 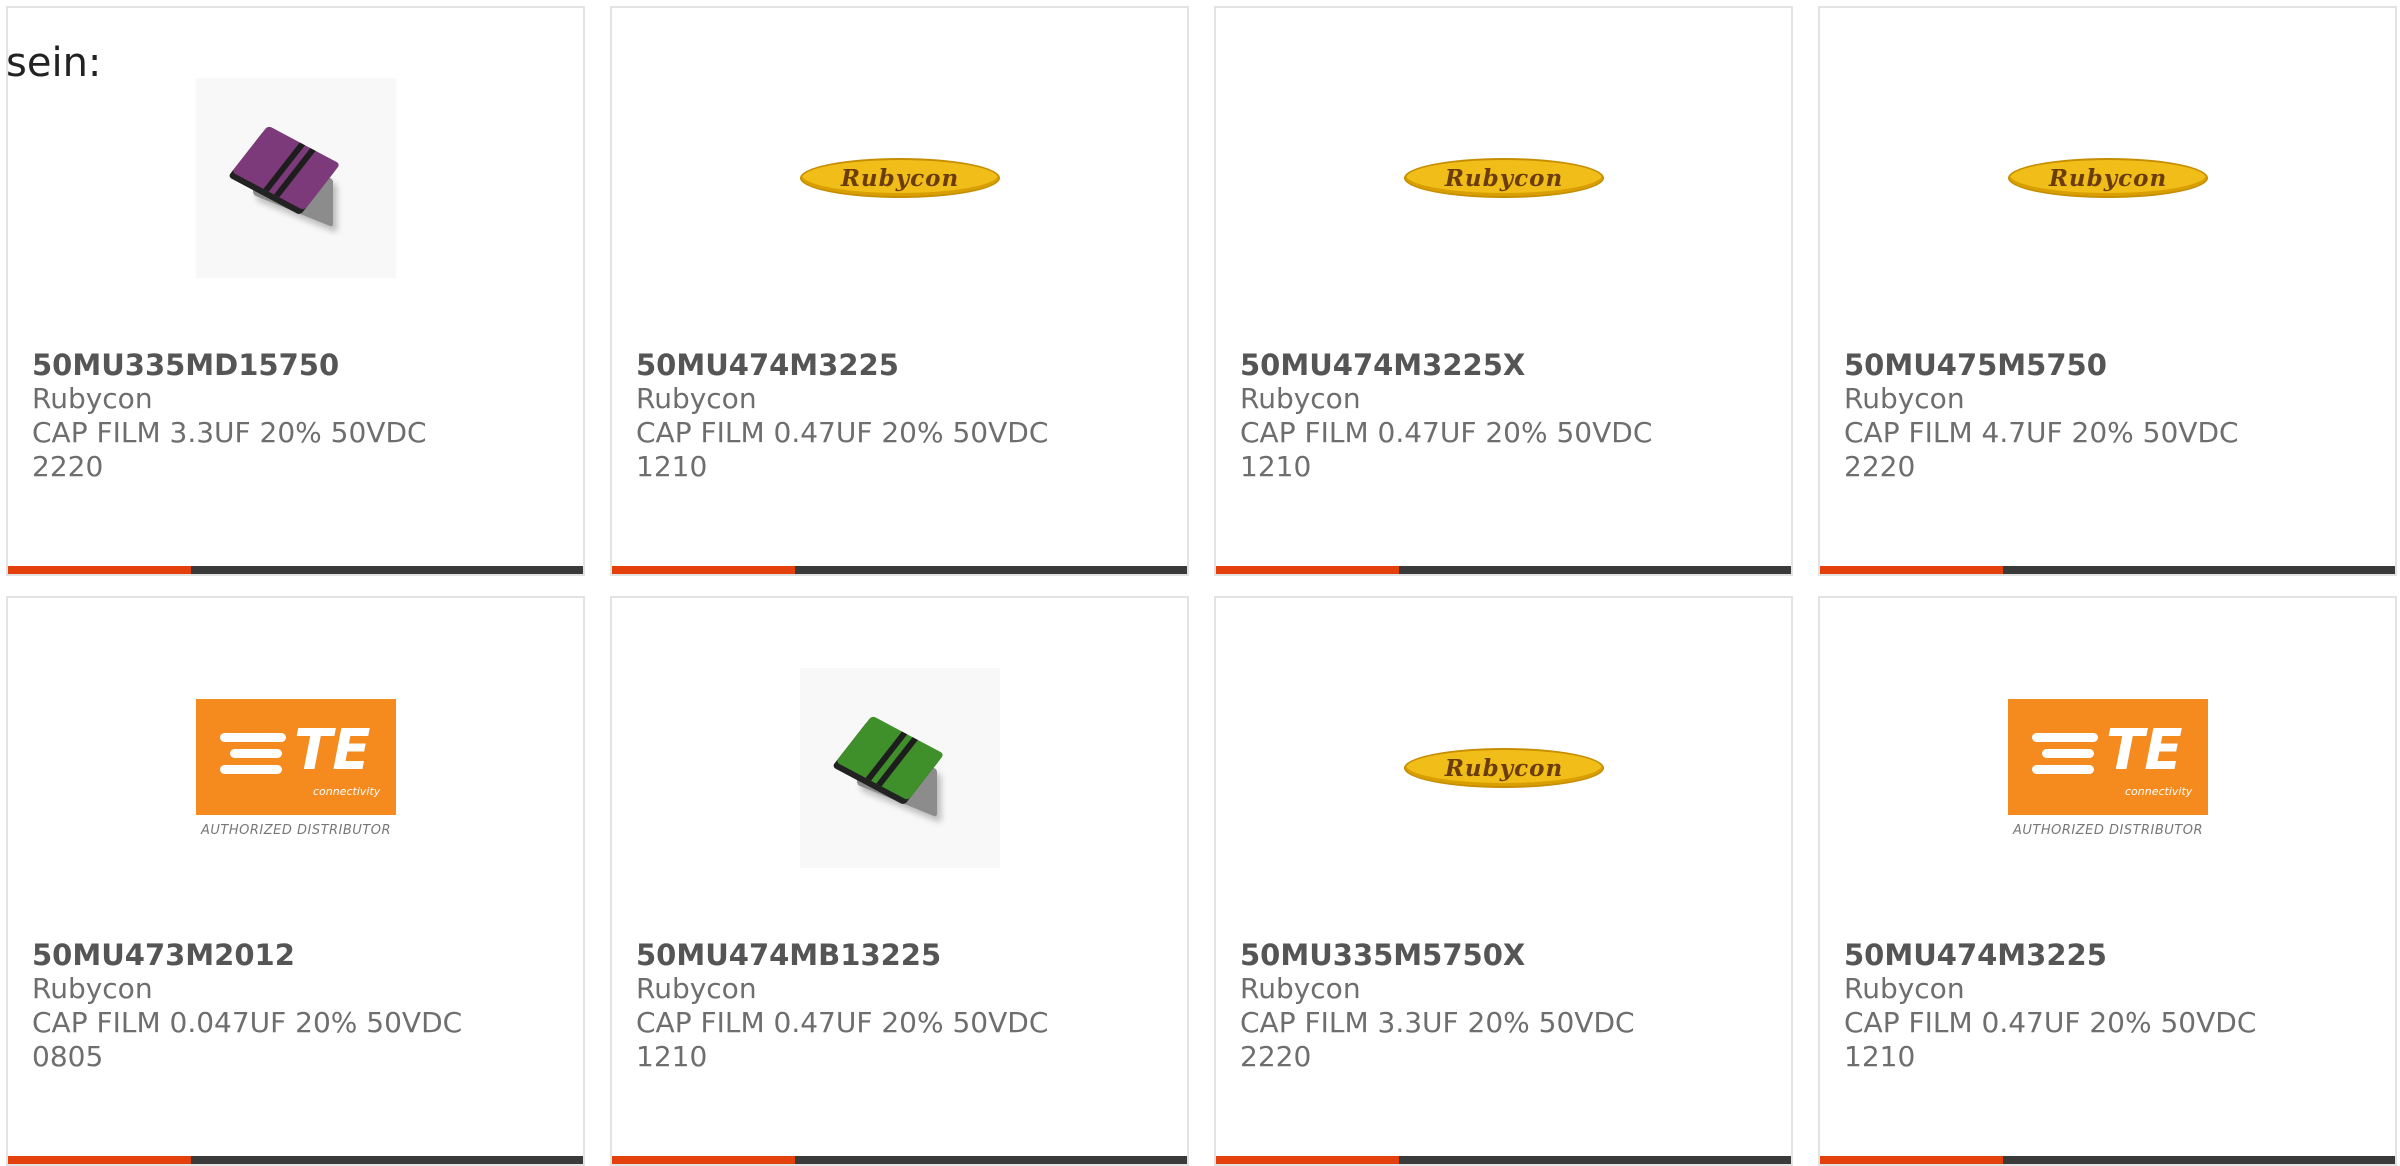 I want to click on part-number: 50MU474MB13225, so click(x=842, y=955).